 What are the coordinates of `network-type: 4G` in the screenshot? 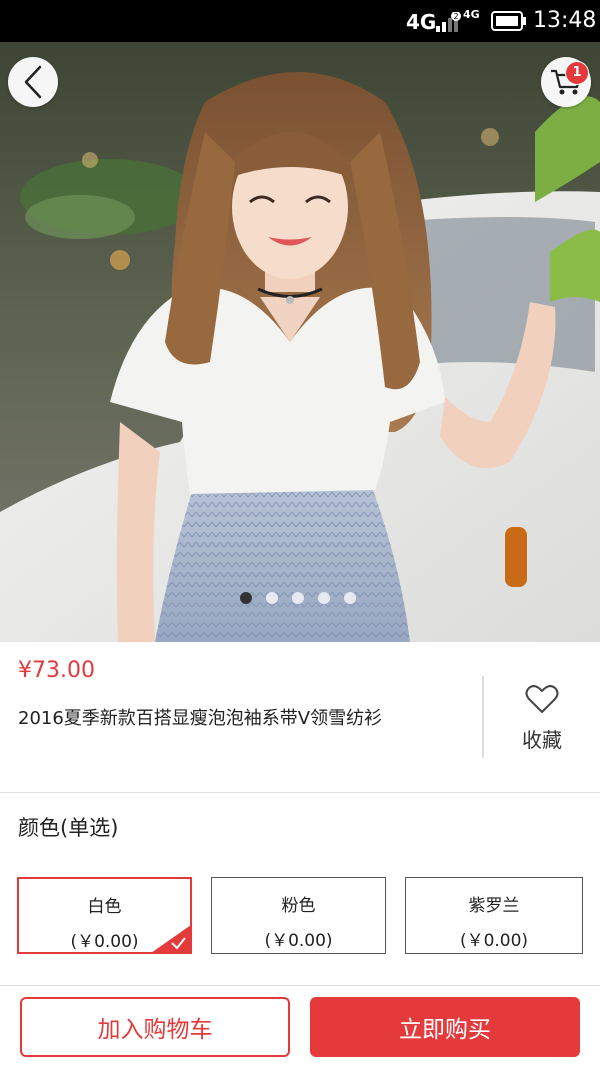 It's located at (421, 22).